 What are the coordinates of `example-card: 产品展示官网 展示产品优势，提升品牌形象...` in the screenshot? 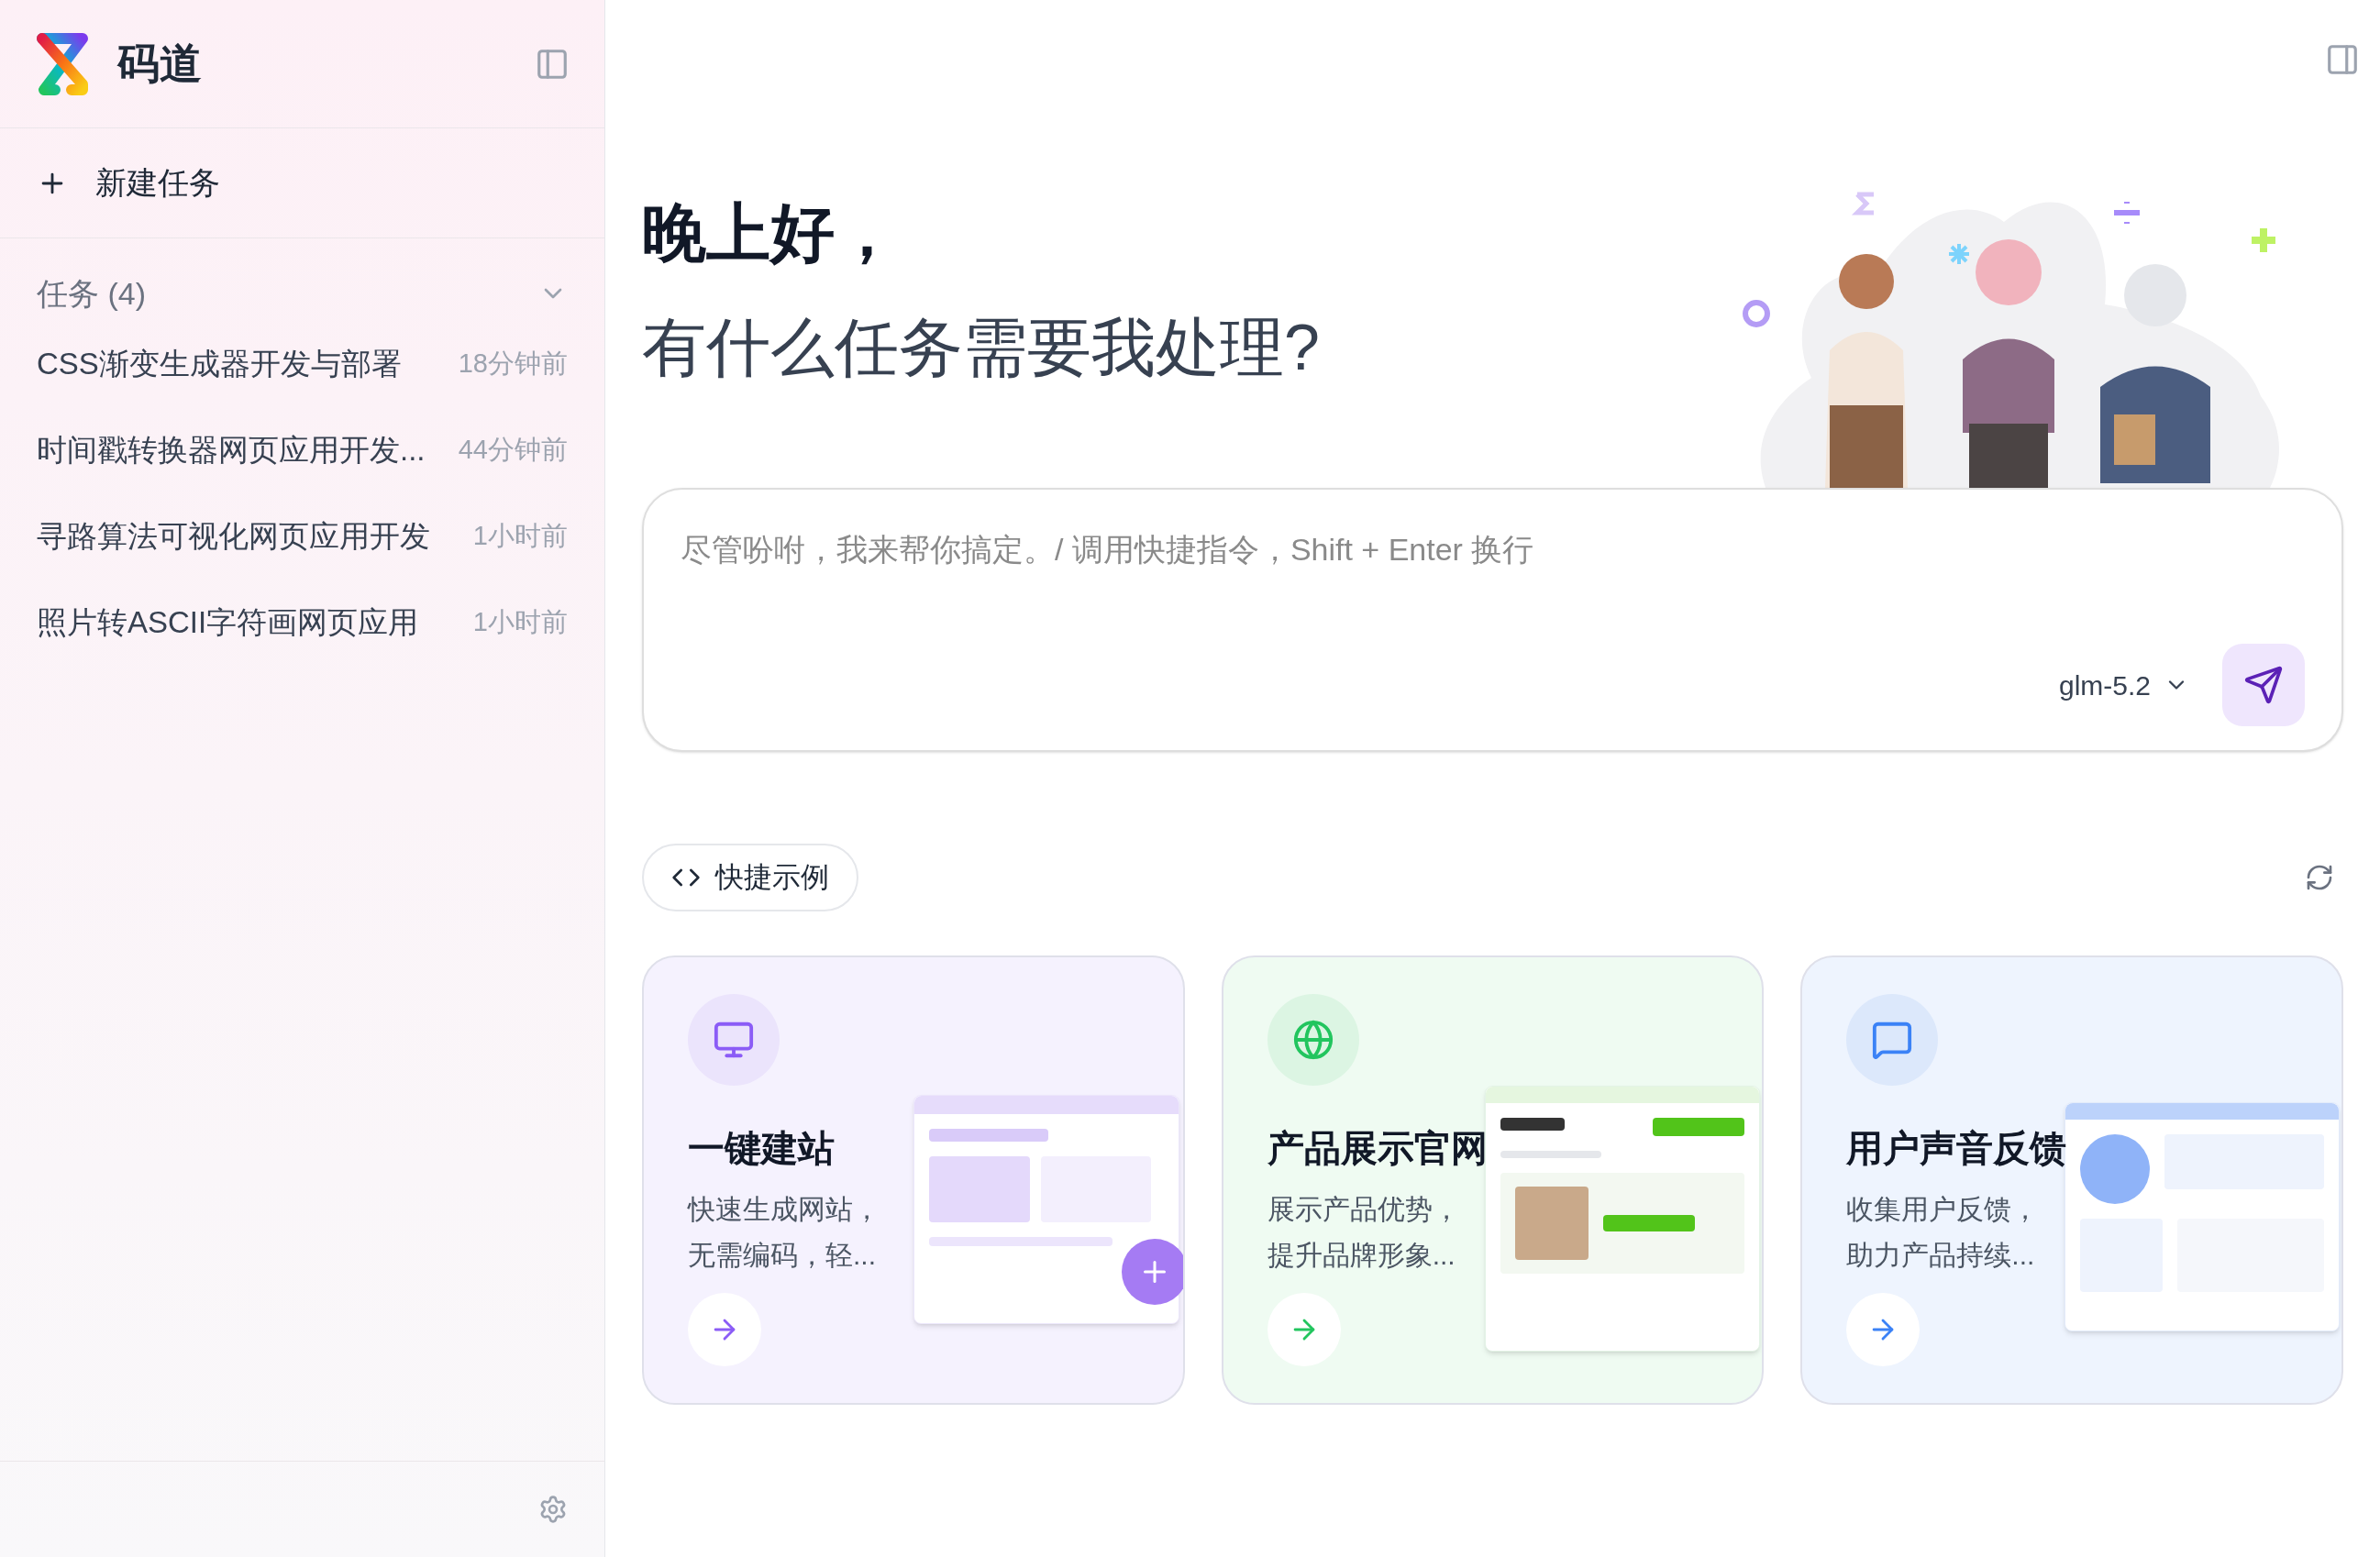 It's located at (1493, 1180).